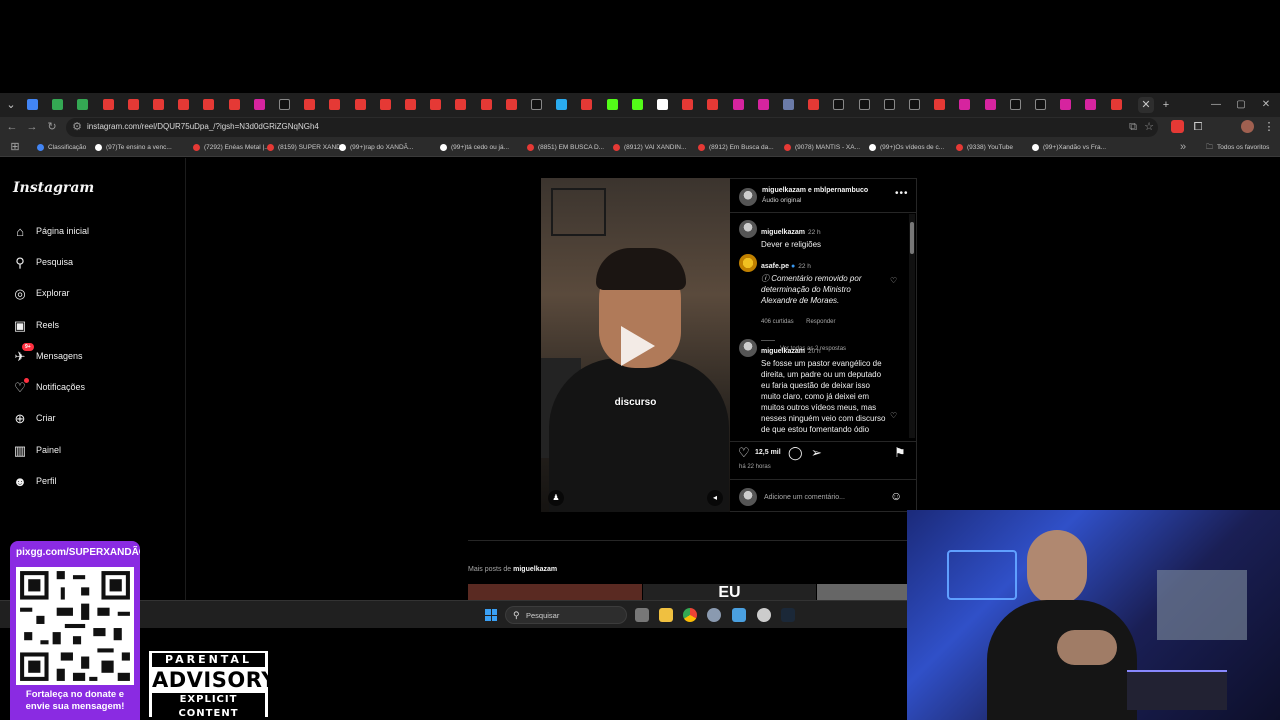  Describe the element at coordinates (666, 615) in the screenshot. I see `file-explorer-icon` at that location.